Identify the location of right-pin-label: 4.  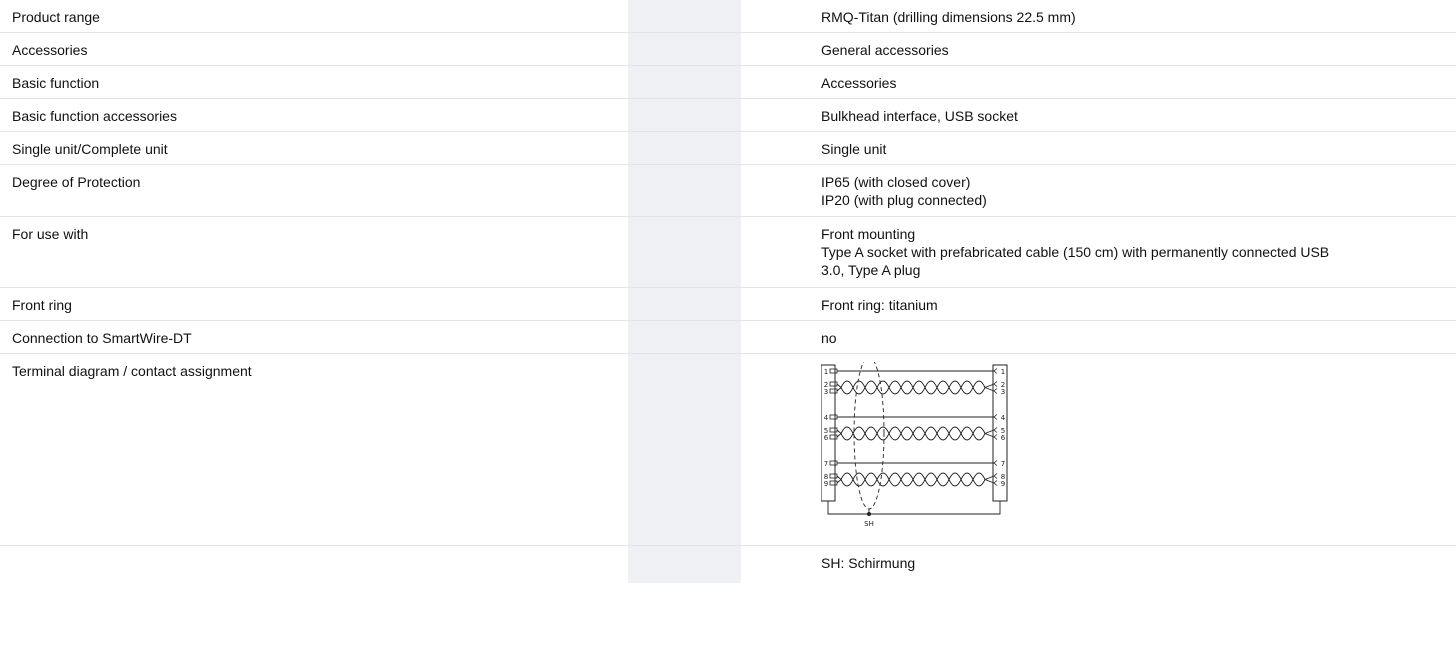
(1003, 418).